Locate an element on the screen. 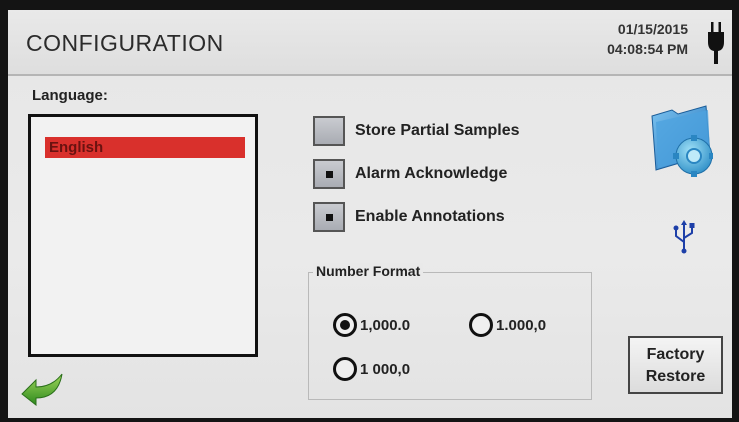 The width and height of the screenshot is (739, 422). enable-annotations-label: Enable Annotations is located at coordinates (430, 216).